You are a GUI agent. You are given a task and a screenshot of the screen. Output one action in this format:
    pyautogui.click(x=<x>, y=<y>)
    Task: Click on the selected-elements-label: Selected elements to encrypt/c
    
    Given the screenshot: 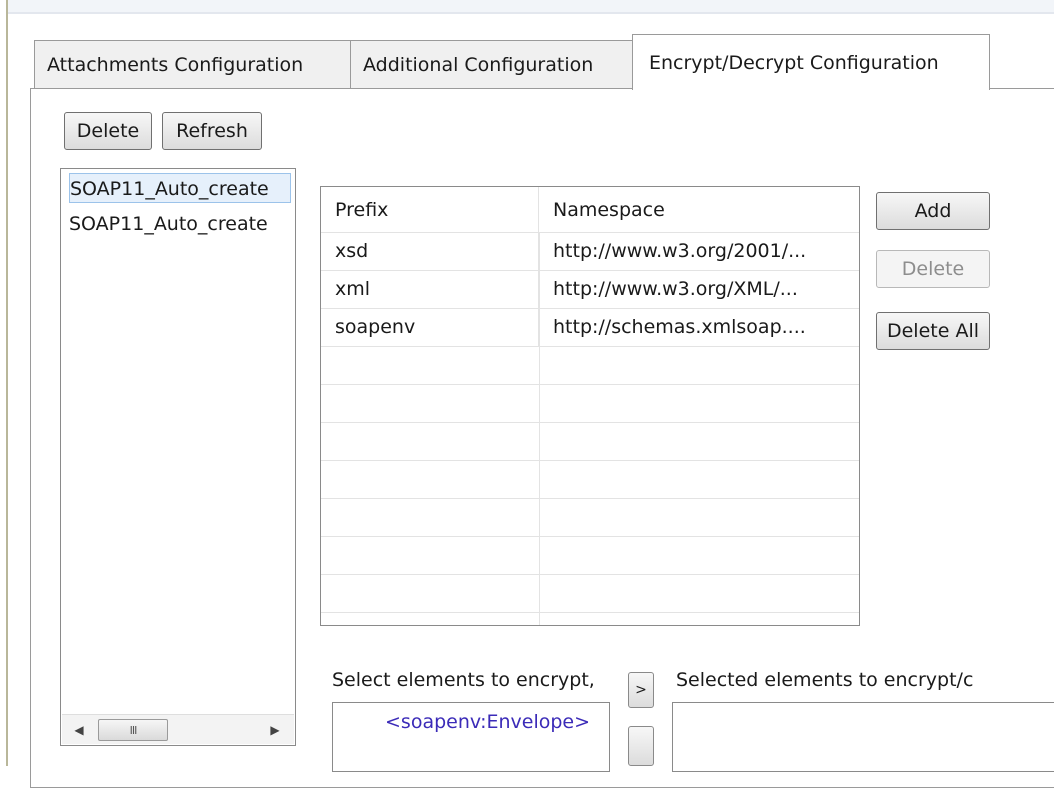 What is the action you would take?
    pyautogui.click(x=825, y=680)
    